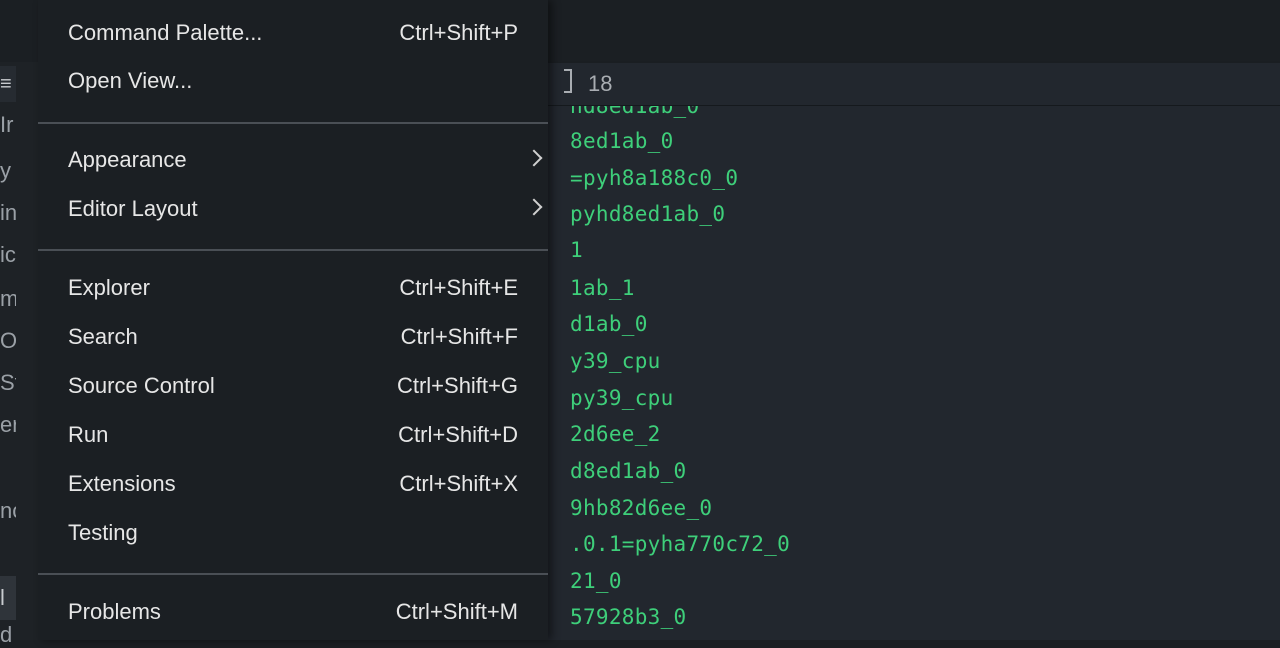 Image resolution: width=1280 pixels, height=648 pixels. I want to click on menu-item-source-control: Source Control Ctrl+Shift+G, so click(293, 386).